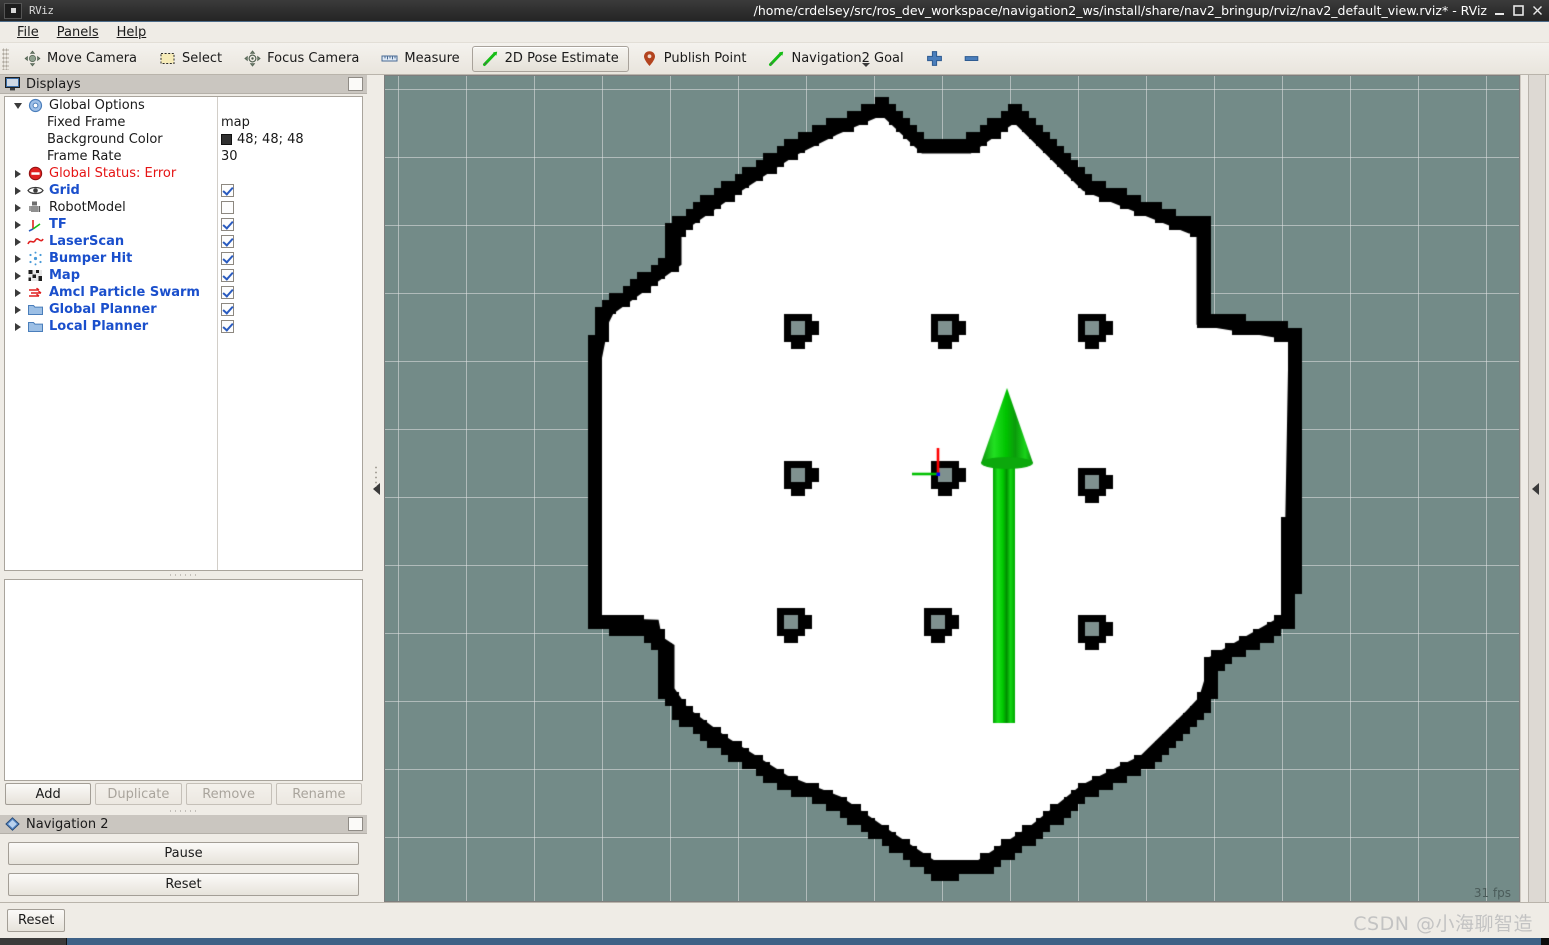 The height and width of the screenshot is (945, 1549). I want to click on pose-estimate-icon, so click(489, 58).